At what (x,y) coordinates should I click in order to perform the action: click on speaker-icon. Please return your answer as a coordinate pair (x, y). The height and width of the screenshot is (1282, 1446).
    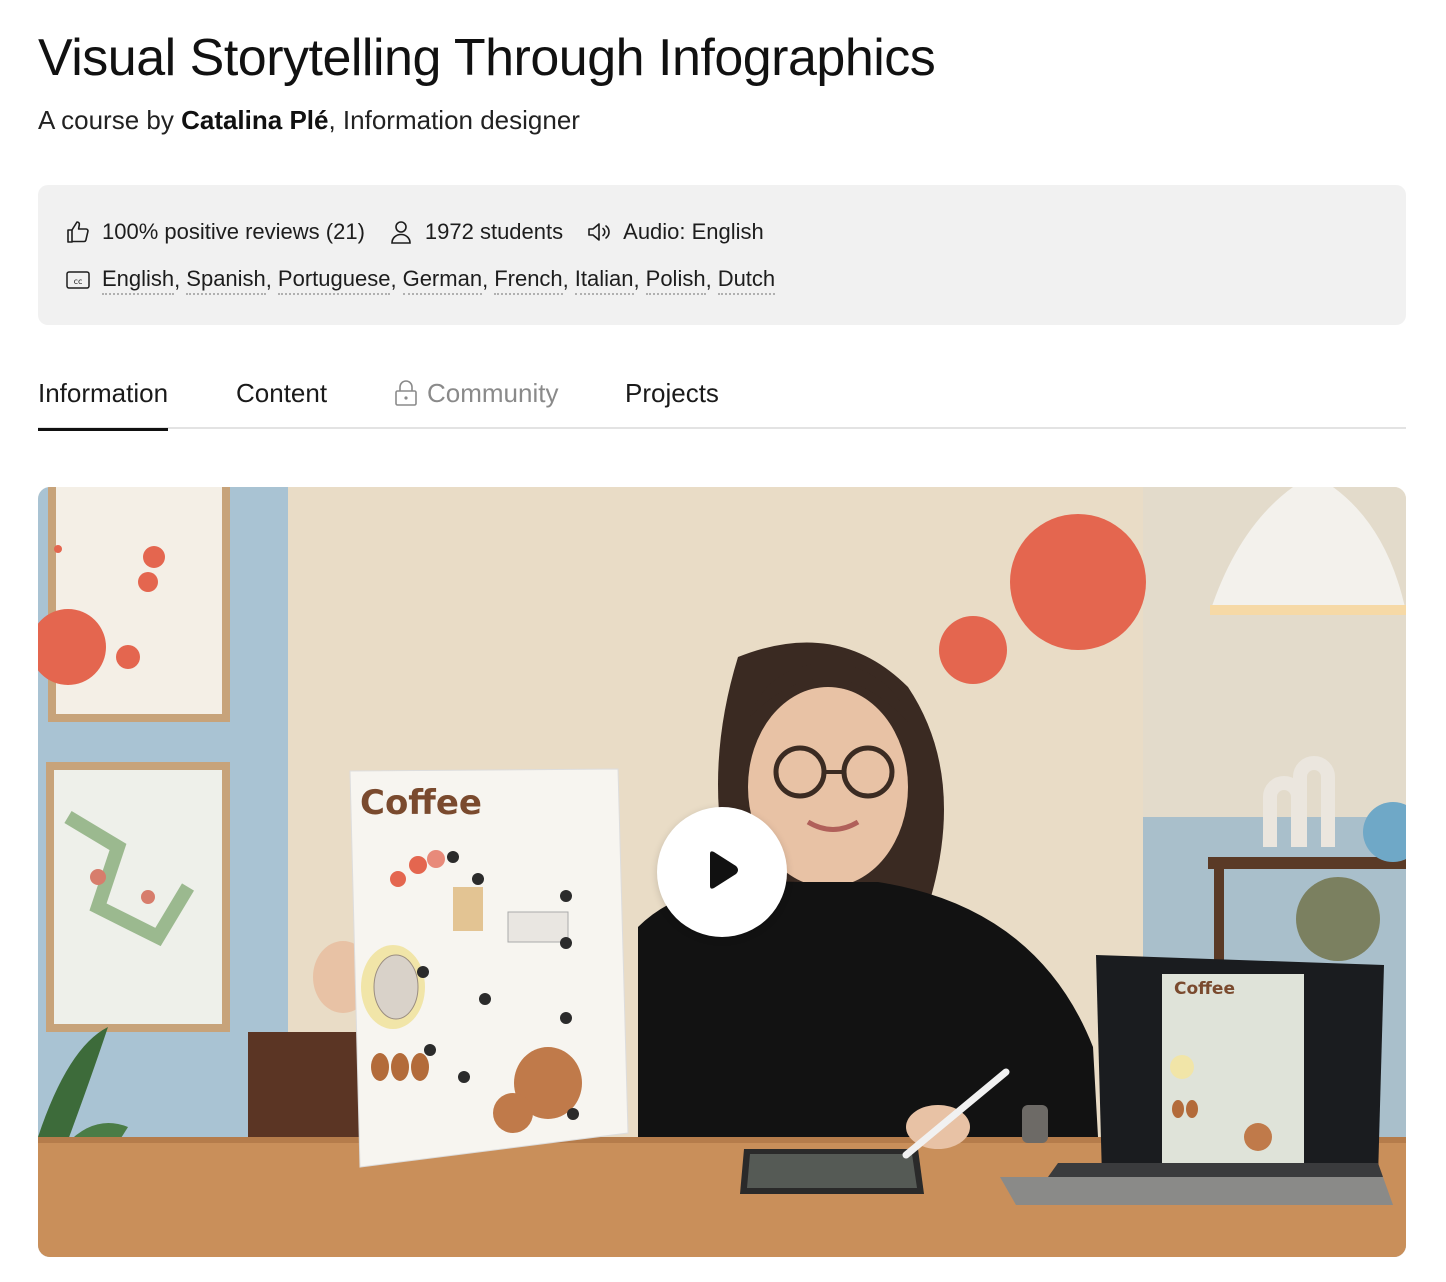
    Looking at the image, I should click on (599, 232).